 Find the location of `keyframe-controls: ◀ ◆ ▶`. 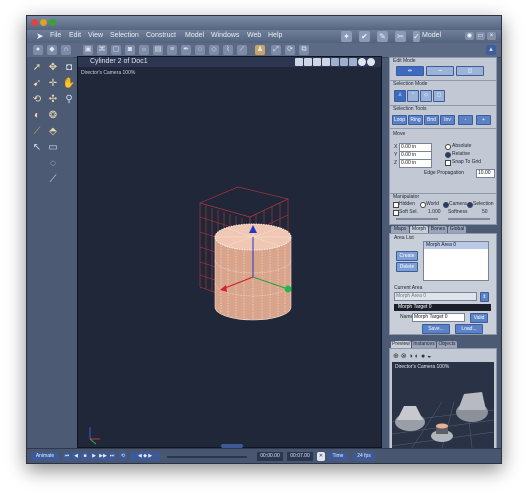

keyframe-controls: ◀ ◆ ▶ is located at coordinates (145, 456).